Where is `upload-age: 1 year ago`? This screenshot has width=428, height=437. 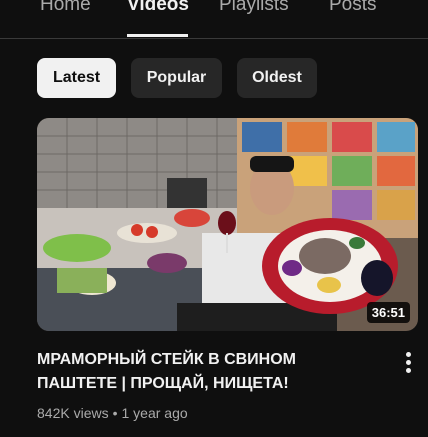
upload-age: 1 year ago is located at coordinates (154, 413).